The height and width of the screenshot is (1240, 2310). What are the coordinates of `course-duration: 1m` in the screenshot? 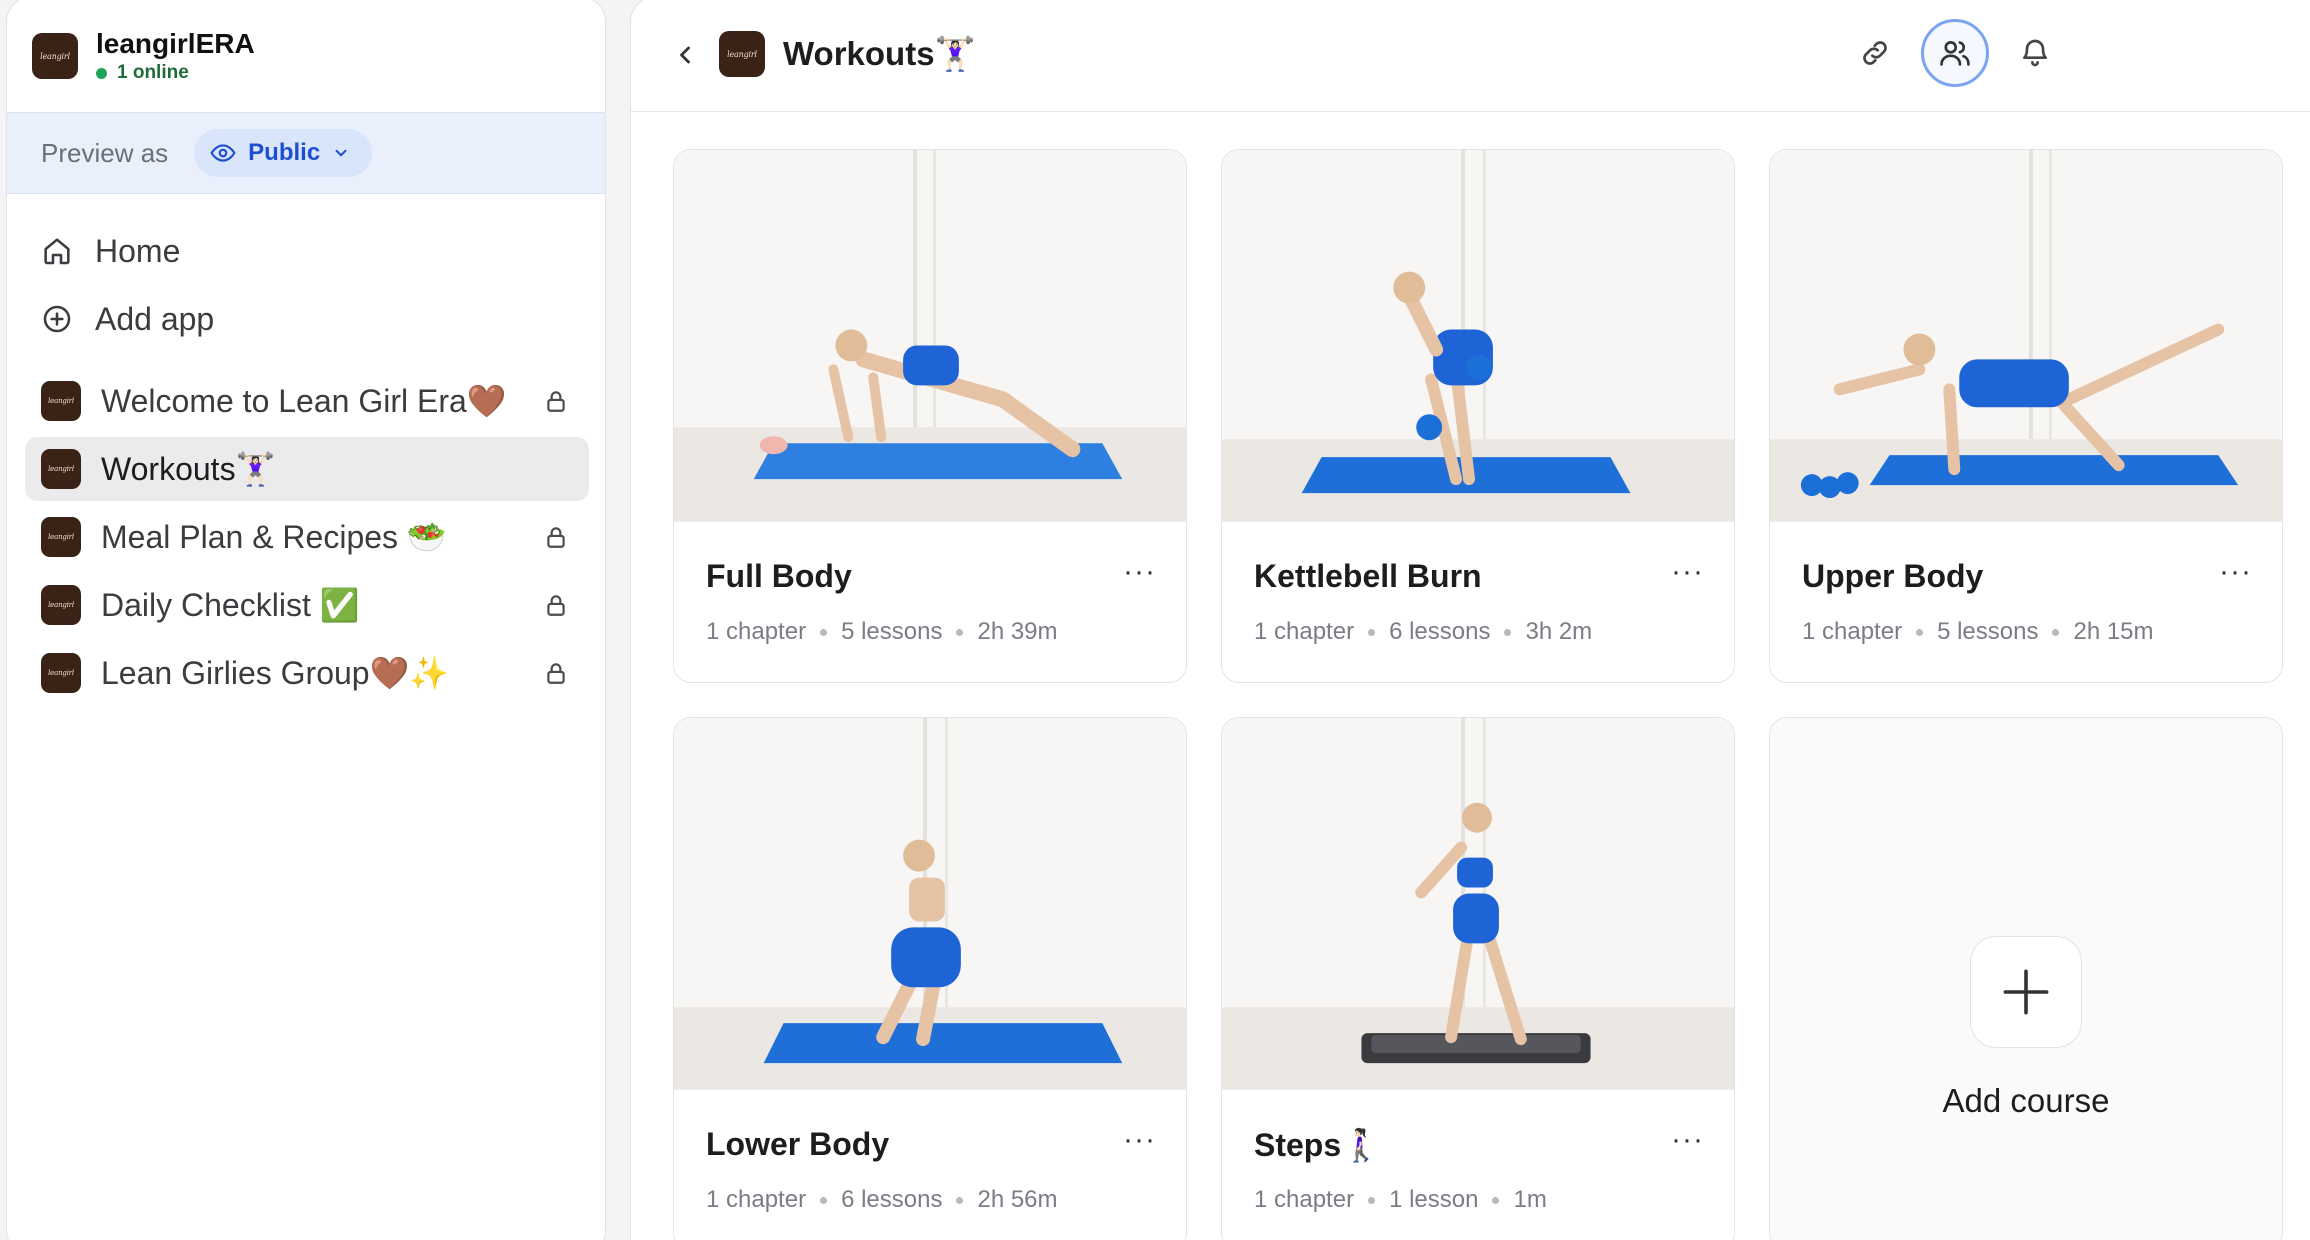 It's located at (1530, 1199).